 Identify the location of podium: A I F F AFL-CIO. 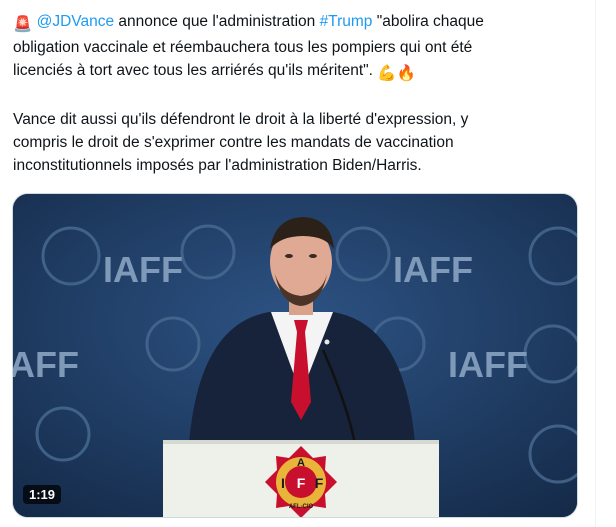
(301, 478).